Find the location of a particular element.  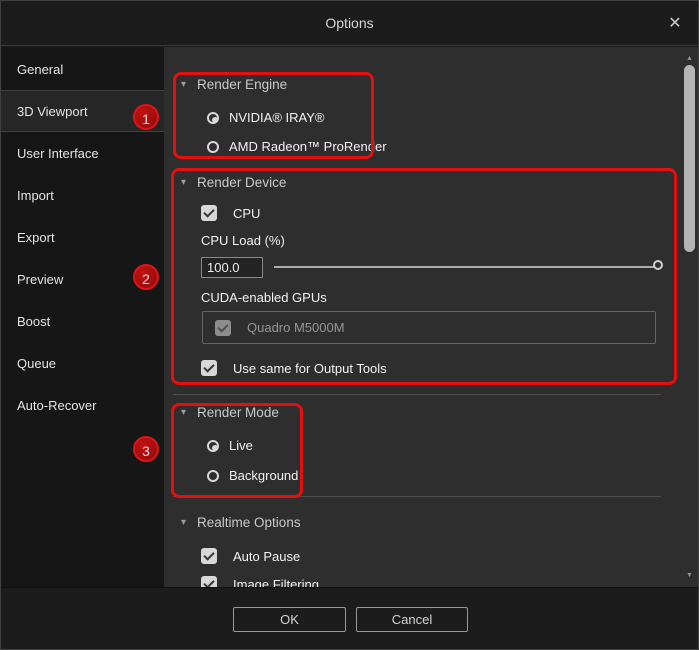

scroll-up-icon: ▲ is located at coordinates (689, 58).